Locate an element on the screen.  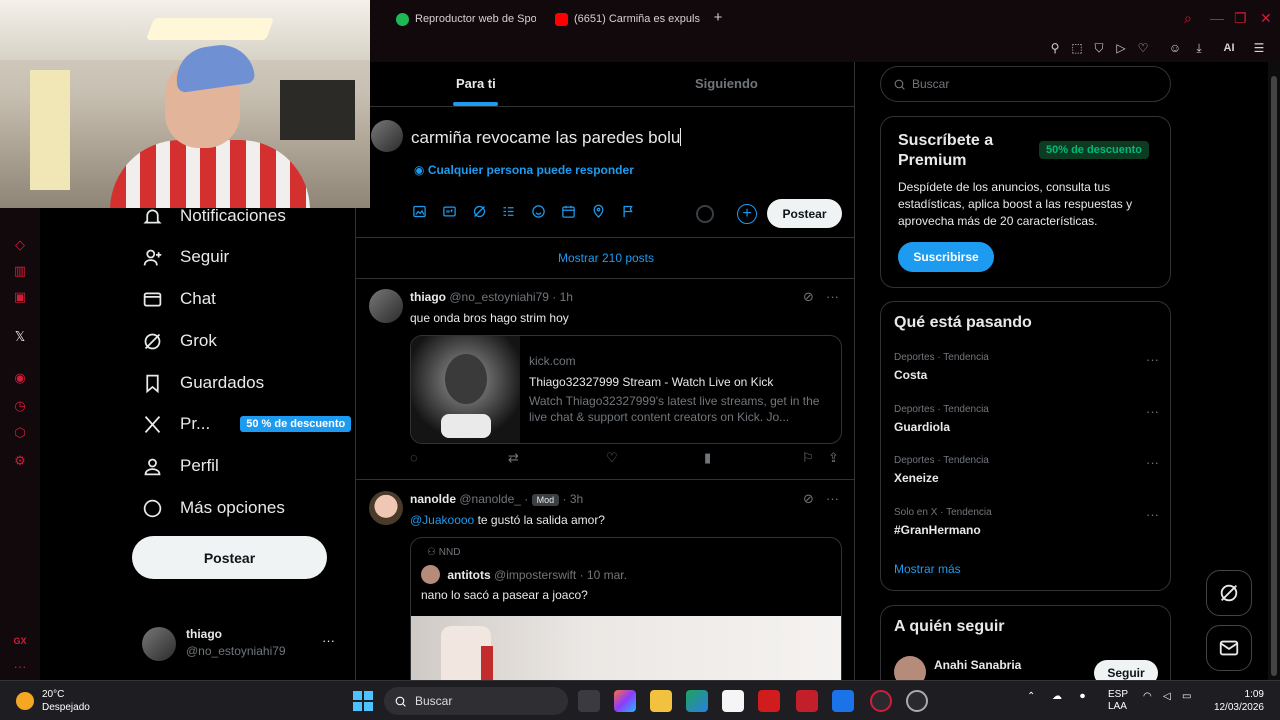
close-icon: ✕ is located at coordinates (1266, 18).